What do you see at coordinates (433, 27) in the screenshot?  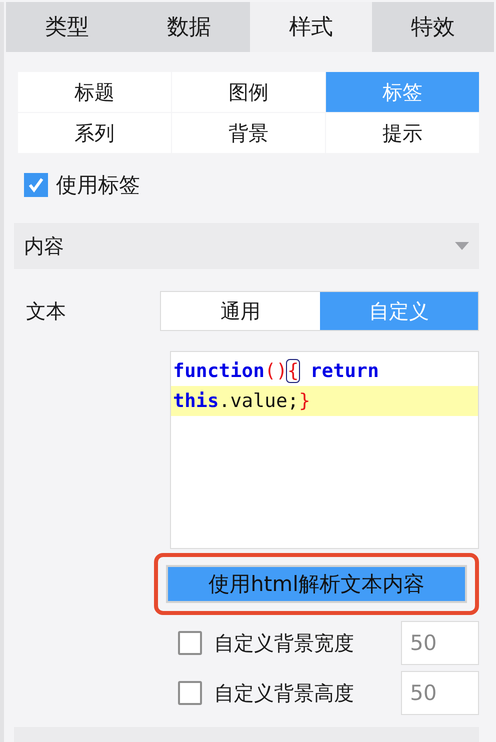 I see `panel-tab: 特效` at bounding box center [433, 27].